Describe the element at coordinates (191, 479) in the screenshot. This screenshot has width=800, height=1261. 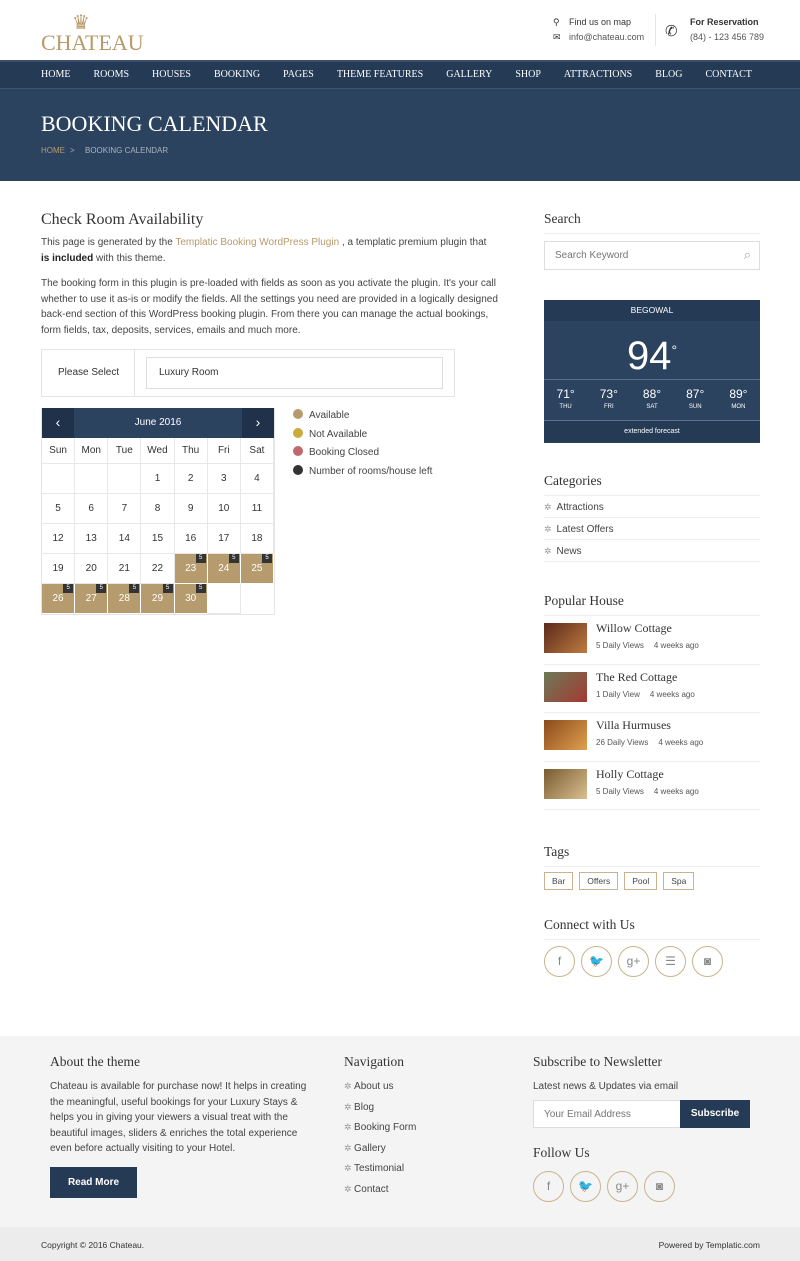
I see `calendar-day: 2` at that location.